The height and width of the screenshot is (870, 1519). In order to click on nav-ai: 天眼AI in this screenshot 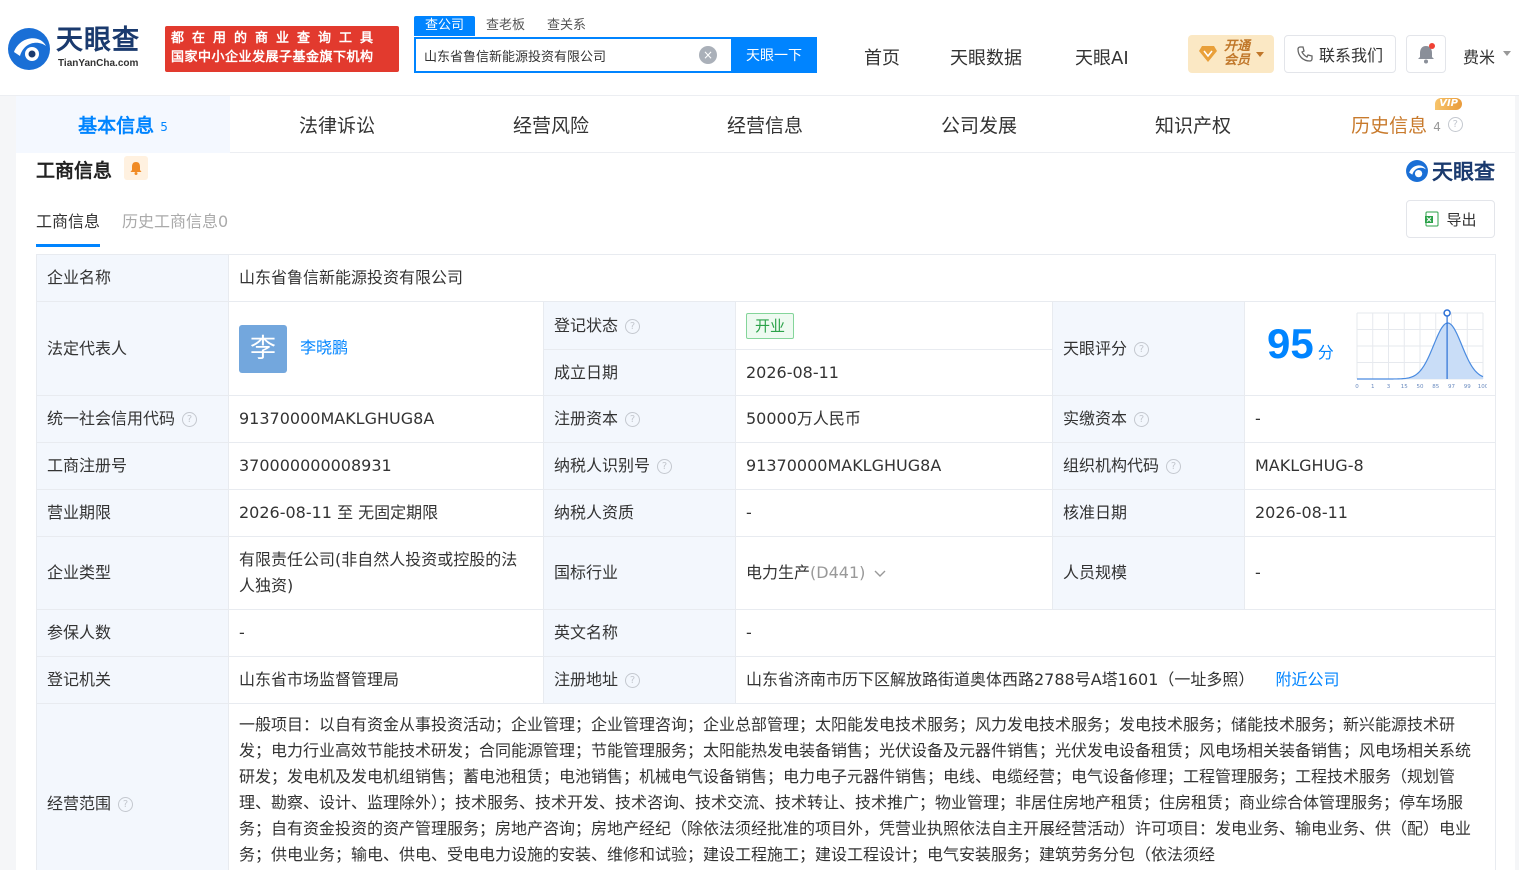, I will do `click(1102, 57)`.